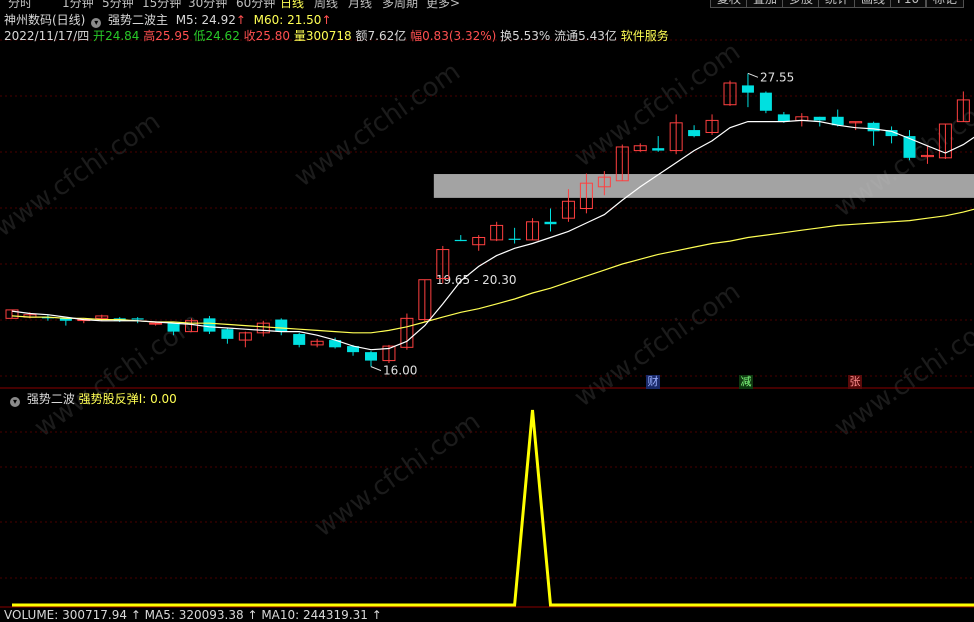 This screenshot has height=622, width=974. I want to click on tab-multi-period: 多周期, so click(400, 5).